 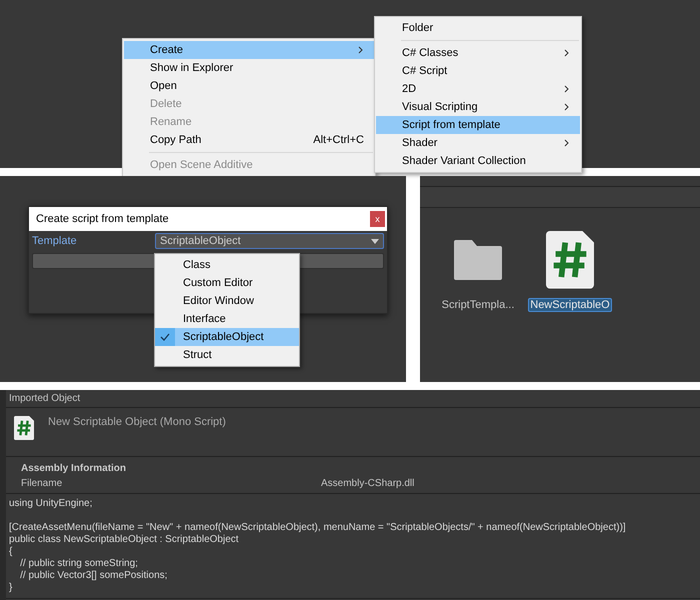 What do you see at coordinates (42, 483) in the screenshot?
I see `property-label: Filename` at bounding box center [42, 483].